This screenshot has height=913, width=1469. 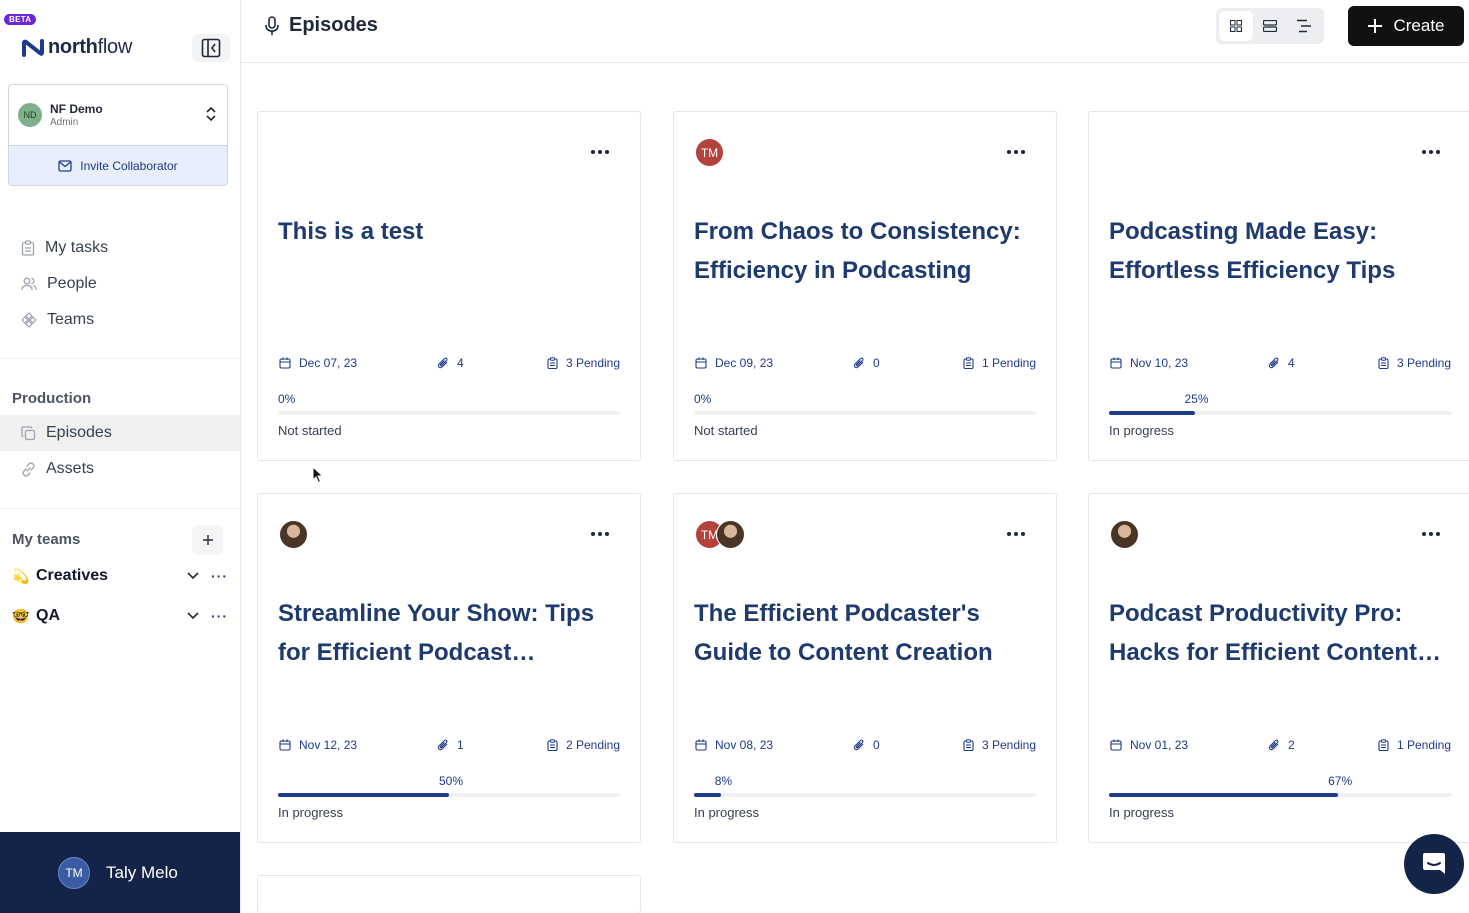 I want to click on logo-text: northflow, so click(x=90, y=47).